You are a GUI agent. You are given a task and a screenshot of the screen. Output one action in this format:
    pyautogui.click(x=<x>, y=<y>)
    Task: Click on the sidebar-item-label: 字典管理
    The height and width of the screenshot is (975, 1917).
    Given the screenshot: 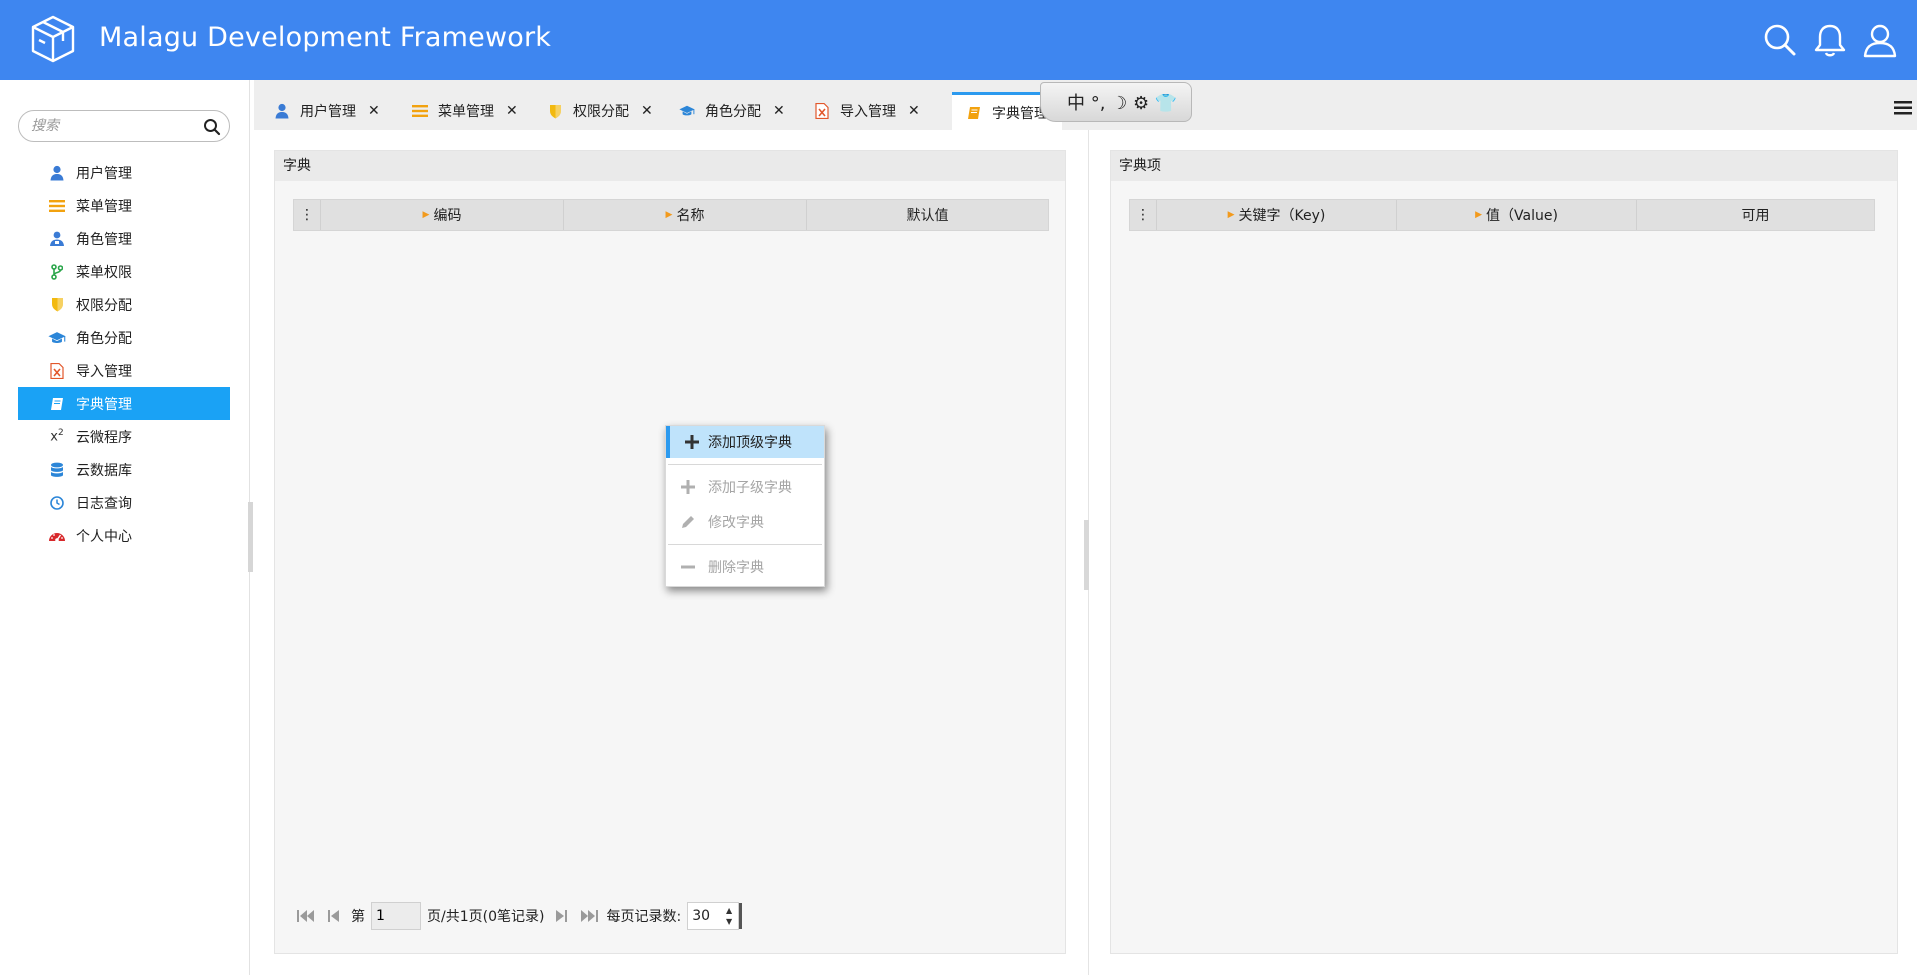 What is the action you would take?
    pyautogui.click(x=104, y=404)
    